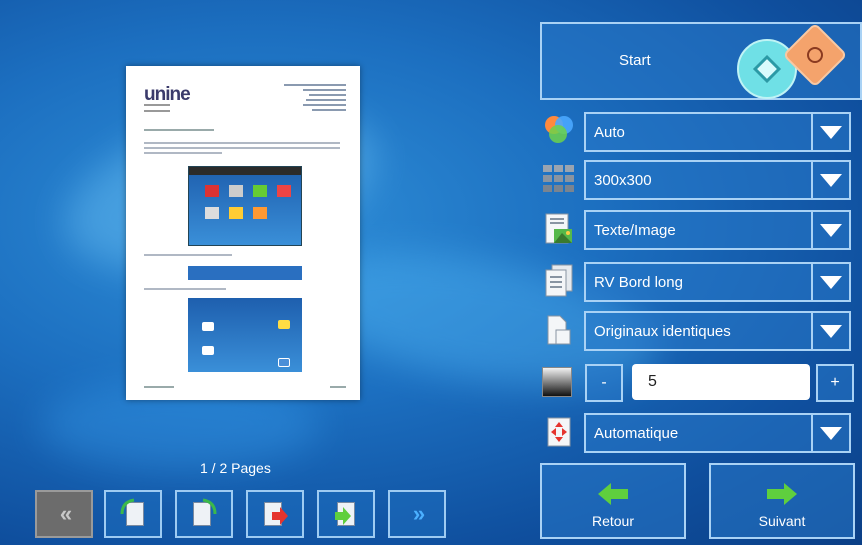  Describe the element at coordinates (613, 494) in the screenshot. I see `arrow-left-icon` at that location.